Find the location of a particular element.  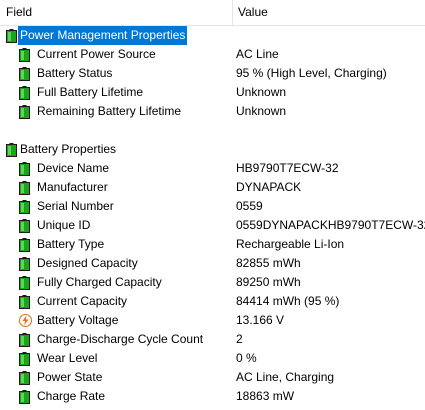

list-item: Current Capacity 84414 mWh (95 %) is located at coordinates (212, 301).